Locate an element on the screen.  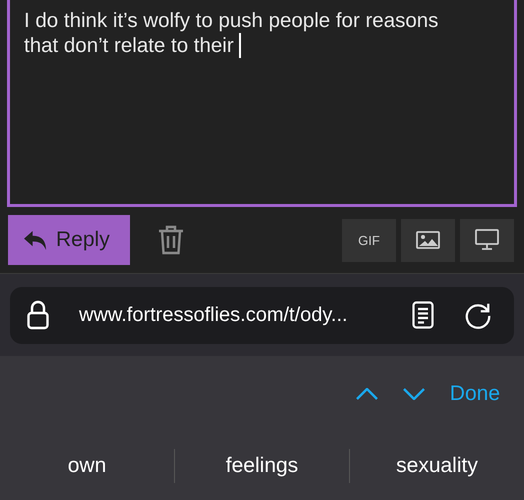
done-button: Done is located at coordinates (475, 394).